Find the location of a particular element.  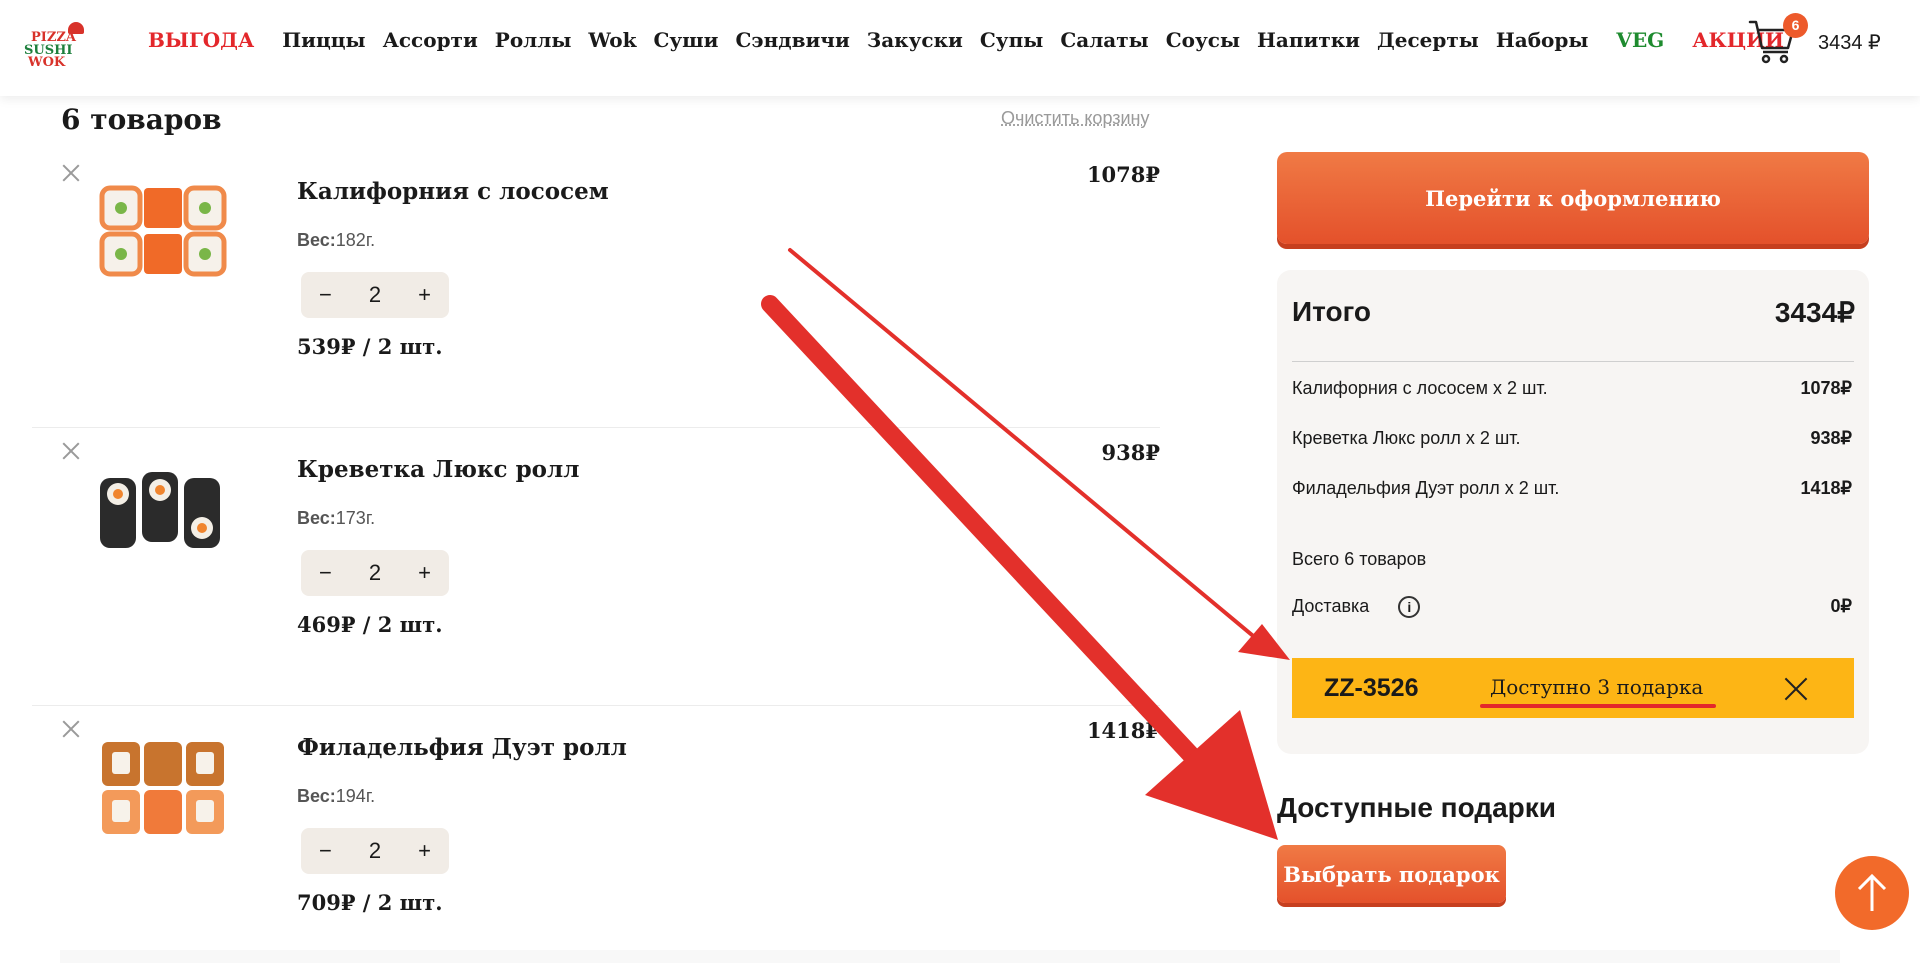

item-price: 1418₽ is located at coordinates (1123, 730).